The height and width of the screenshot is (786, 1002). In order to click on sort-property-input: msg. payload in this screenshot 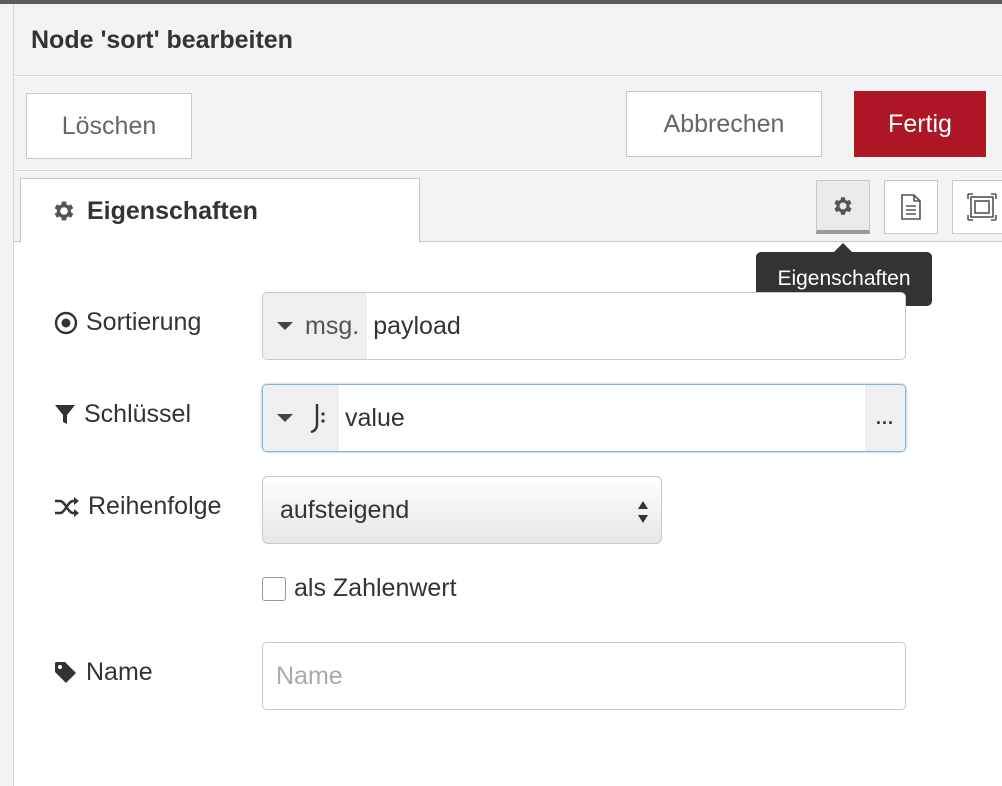, I will do `click(584, 326)`.